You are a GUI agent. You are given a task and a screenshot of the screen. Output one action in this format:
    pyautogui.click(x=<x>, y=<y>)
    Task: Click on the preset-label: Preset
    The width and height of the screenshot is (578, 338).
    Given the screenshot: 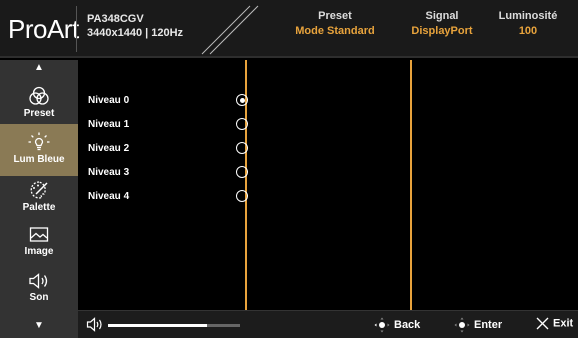 What is the action you would take?
    pyautogui.click(x=335, y=16)
    